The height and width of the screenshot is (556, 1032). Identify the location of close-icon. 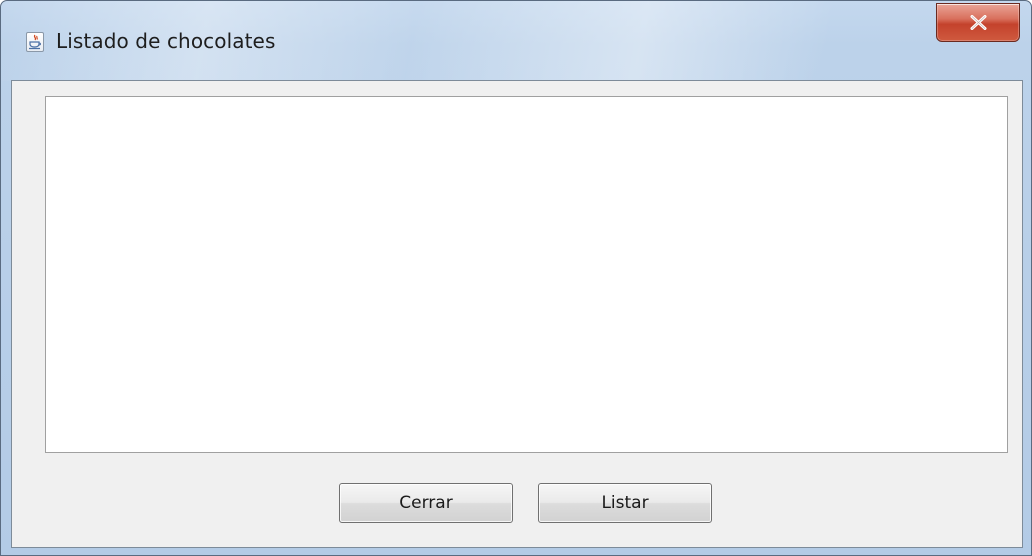
(978, 22).